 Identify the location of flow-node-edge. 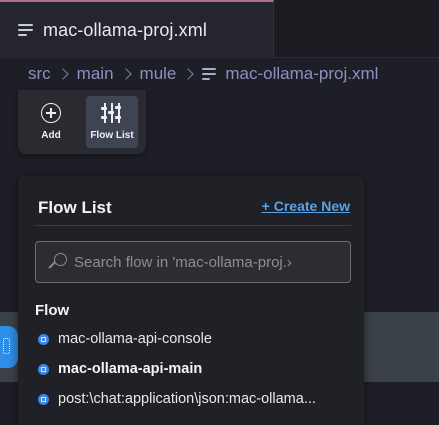
(9, 347).